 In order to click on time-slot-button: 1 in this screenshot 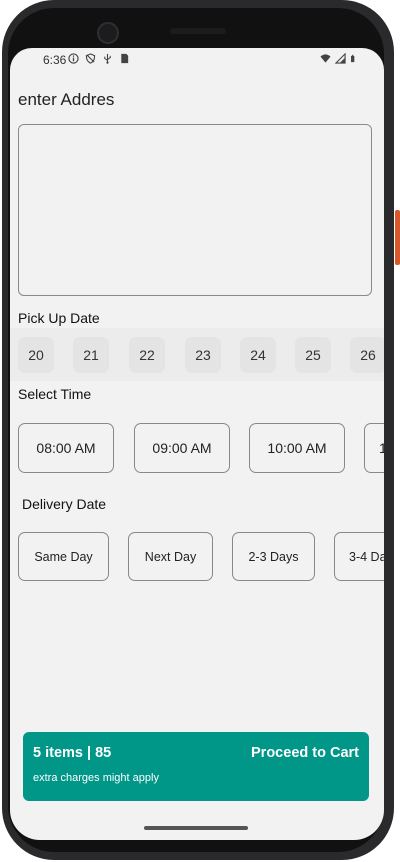, I will do `click(374, 448)`.